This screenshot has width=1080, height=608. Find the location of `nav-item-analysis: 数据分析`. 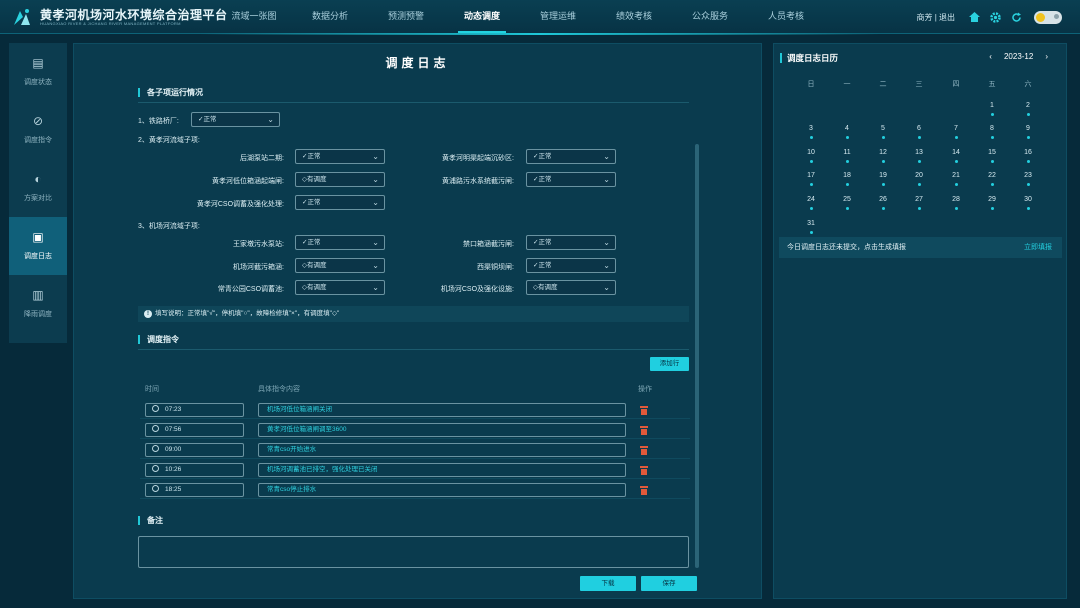

nav-item-analysis: 数据分析 is located at coordinates (330, 17).